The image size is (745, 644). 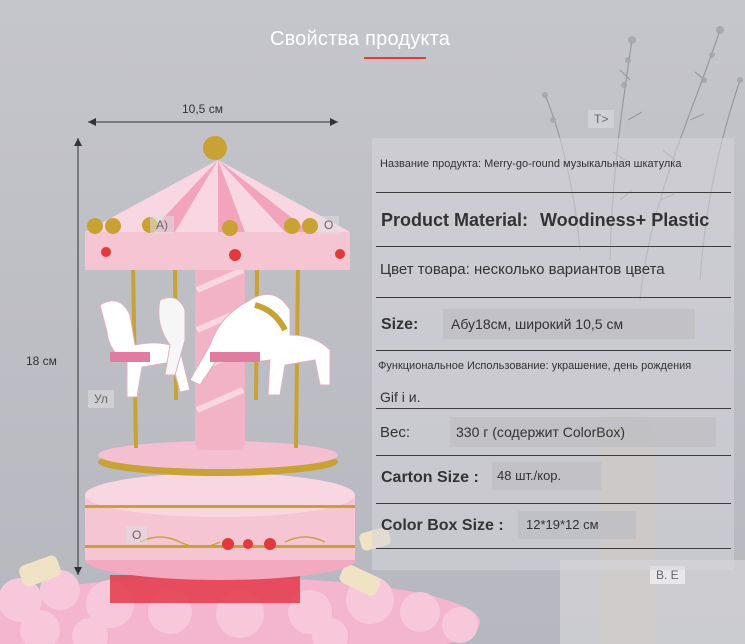 What do you see at coordinates (625, 220) in the screenshot?
I see `spec-material-value: Woodiness+ Plastic` at bounding box center [625, 220].